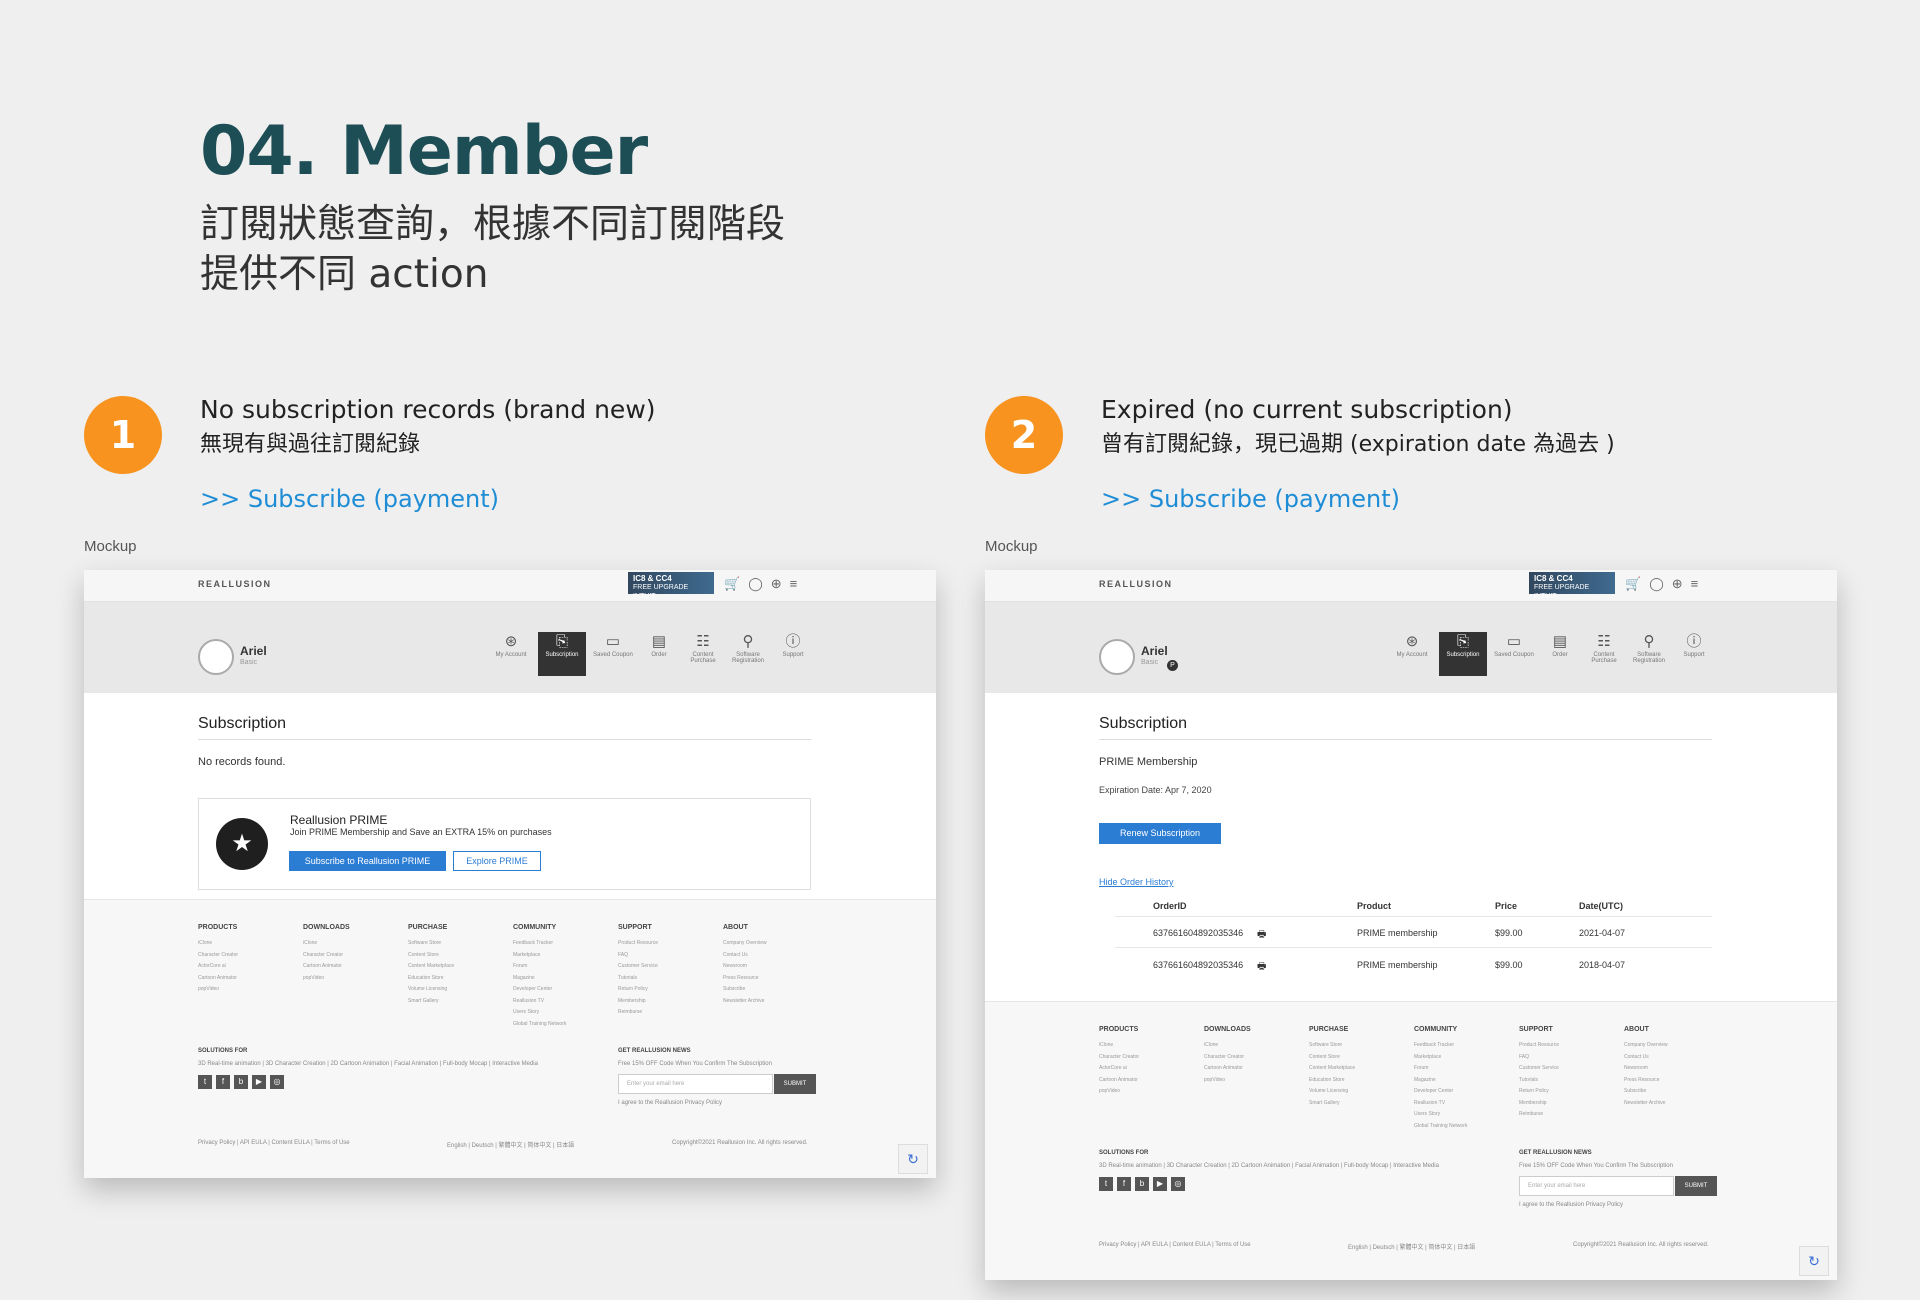 This screenshot has height=1300, width=1920. Describe the element at coordinates (1160, 833) in the screenshot. I see `renew-subscription-button: Renew Subscription` at that location.